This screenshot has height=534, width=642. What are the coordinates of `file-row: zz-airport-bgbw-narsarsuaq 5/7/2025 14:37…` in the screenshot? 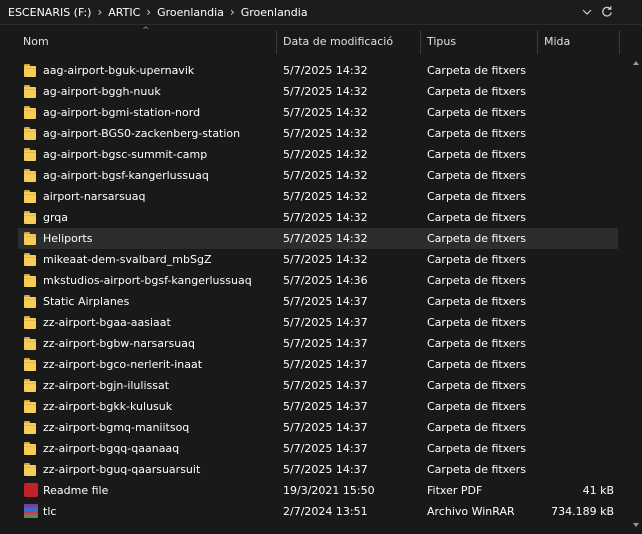 It's located at (318, 343).